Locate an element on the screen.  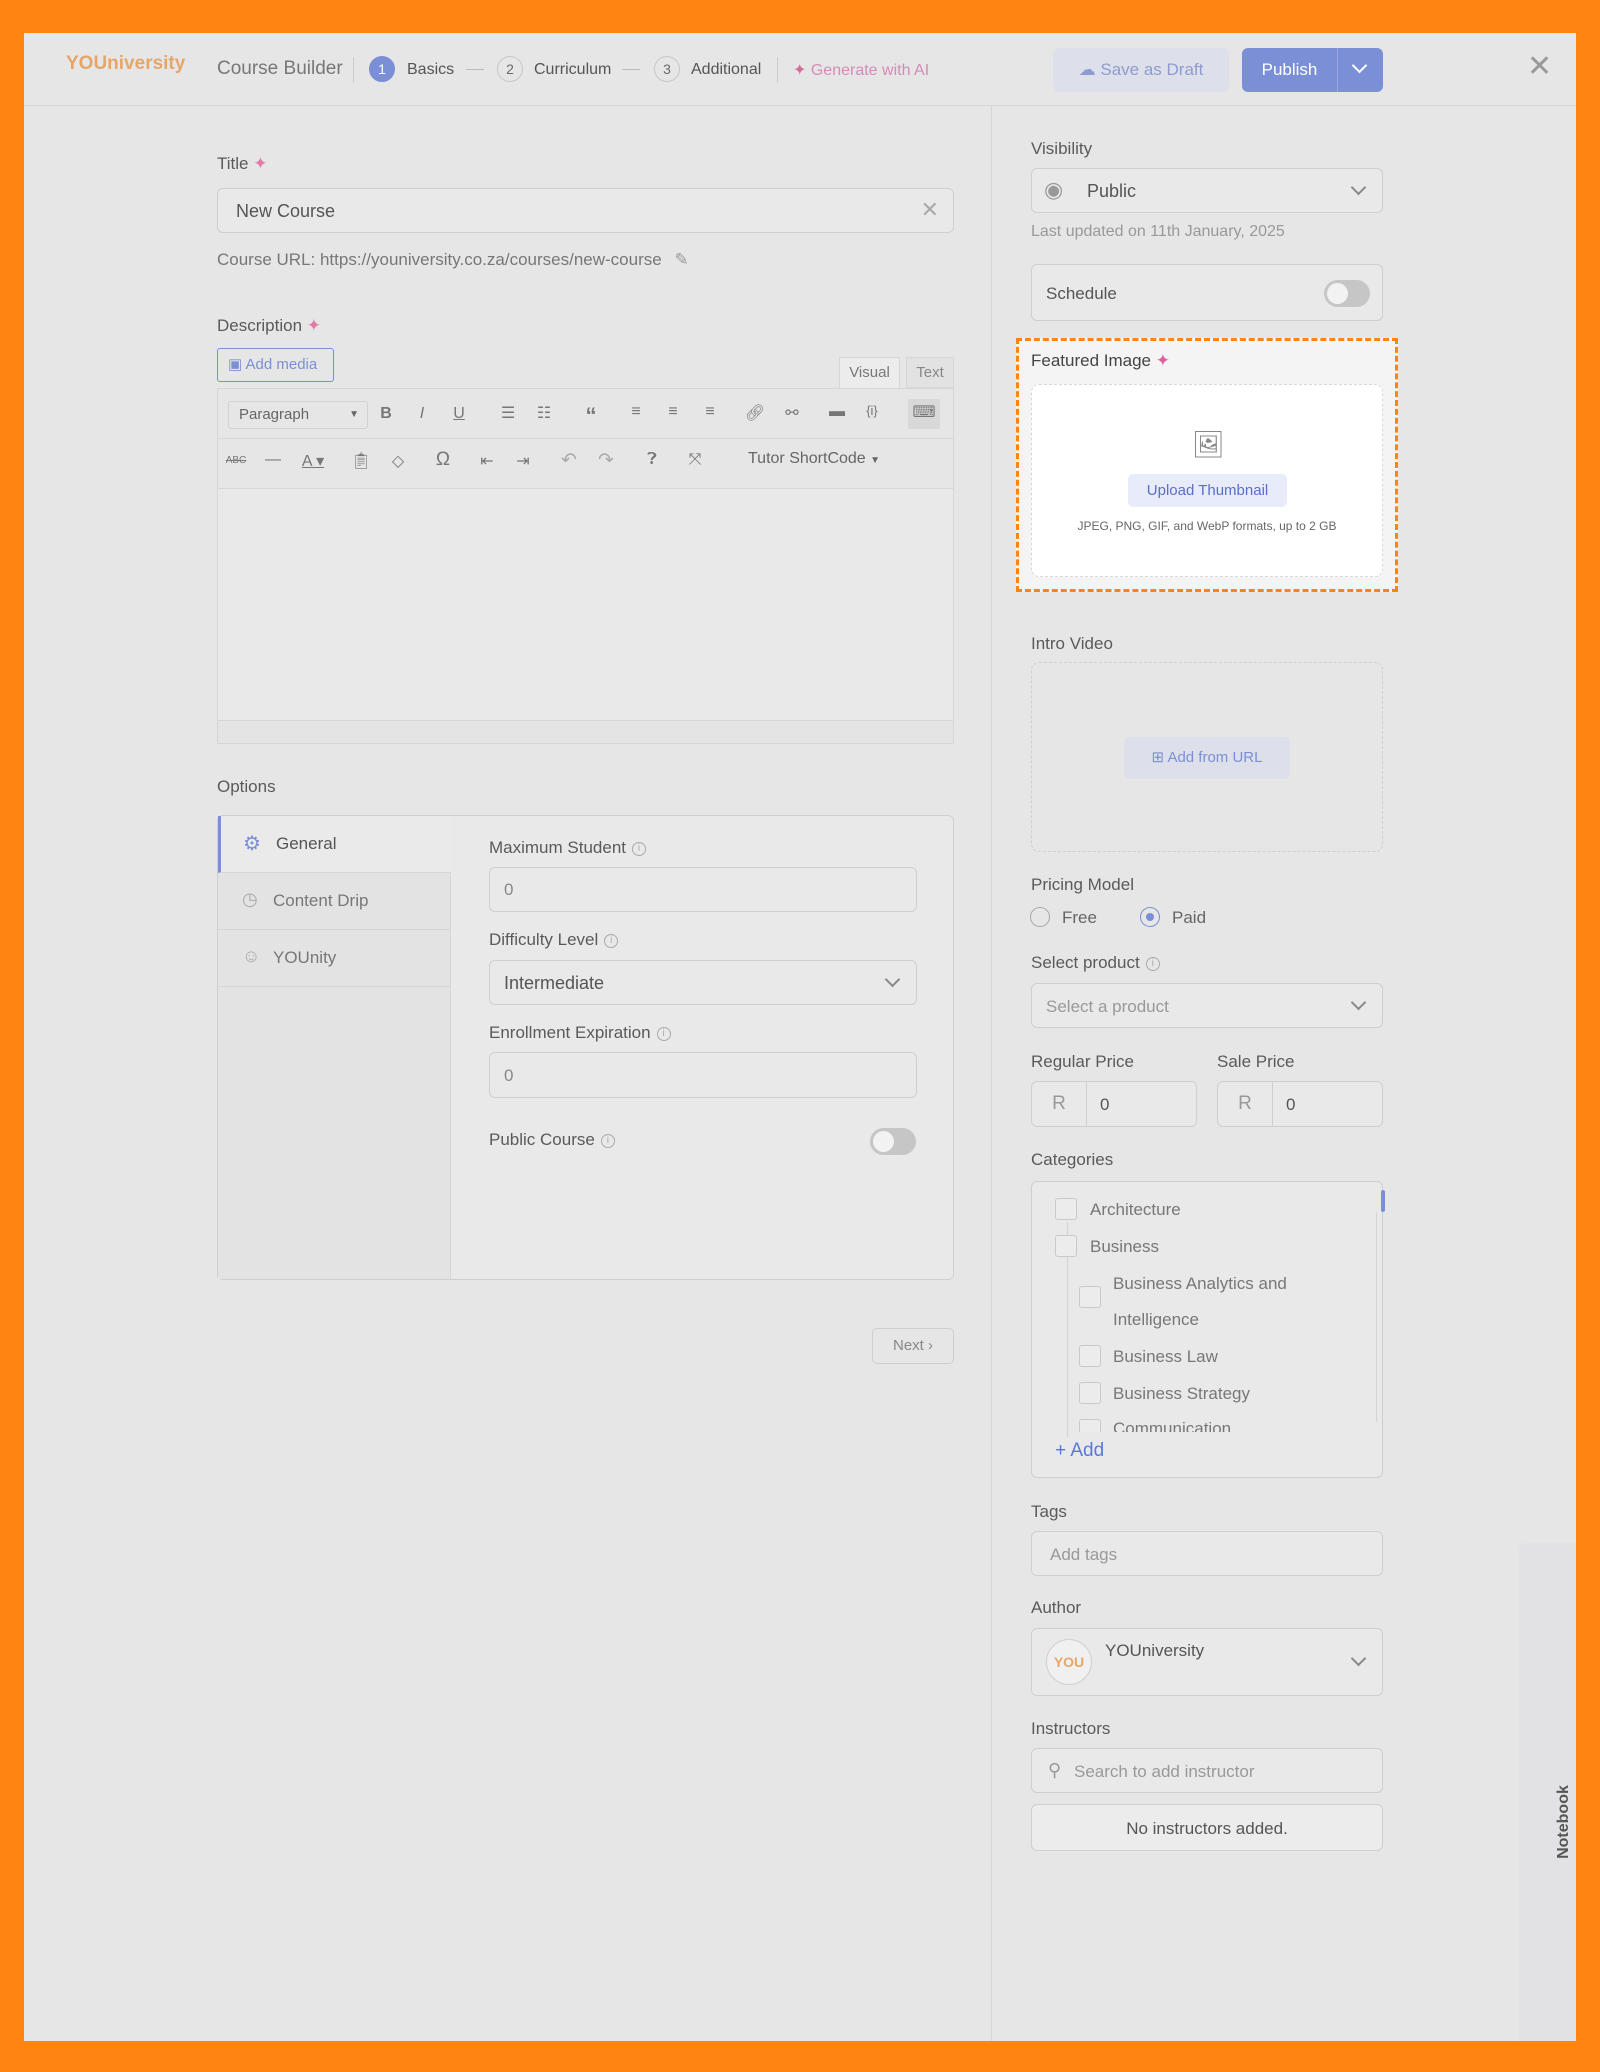
blockquote-icon: “ is located at coordinates (591, 416).